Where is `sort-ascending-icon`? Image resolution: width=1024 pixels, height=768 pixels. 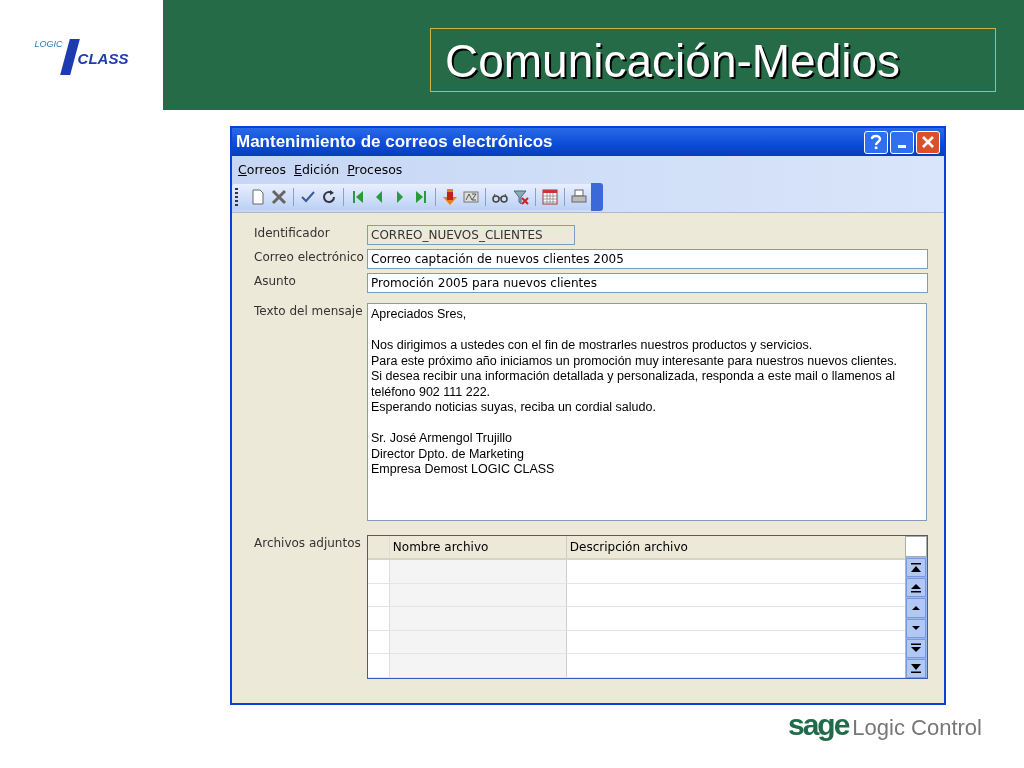
sort-ascending-icon is located at coordinates (450, 197).